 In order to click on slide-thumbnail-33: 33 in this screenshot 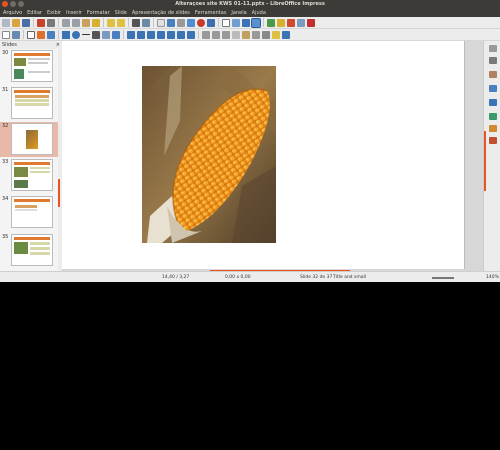, I will do `click(29, 175)`.